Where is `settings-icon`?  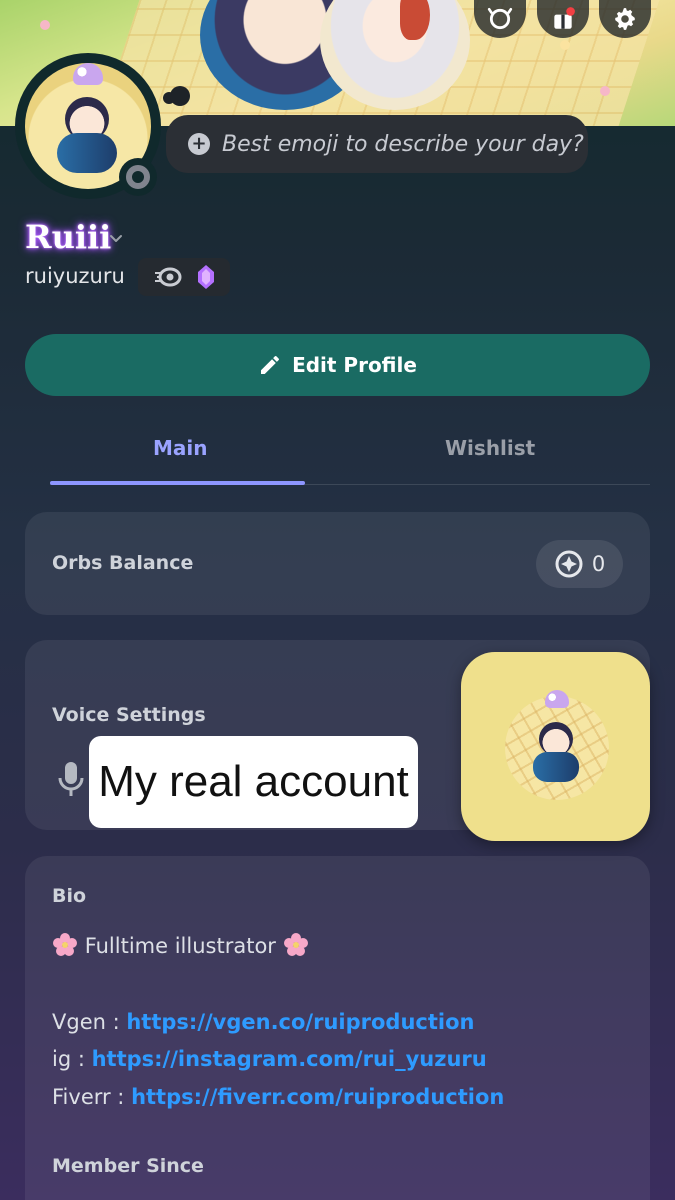 settings-icon is located at coordinates (625, 19).